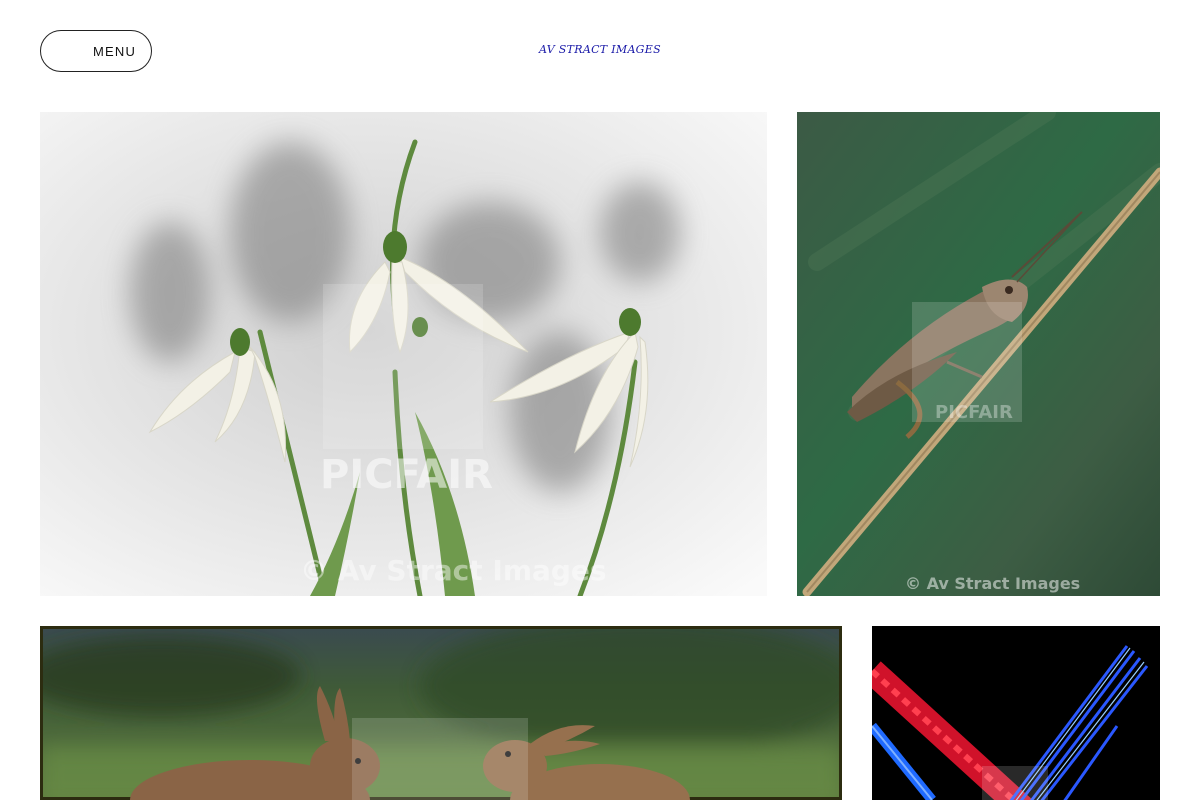 Image resolution: width=1200 pixels, height=800 pixels. Describe the element at coordinates (115, 51) in the screenshot. I see `menu-label: MENU` at that location.